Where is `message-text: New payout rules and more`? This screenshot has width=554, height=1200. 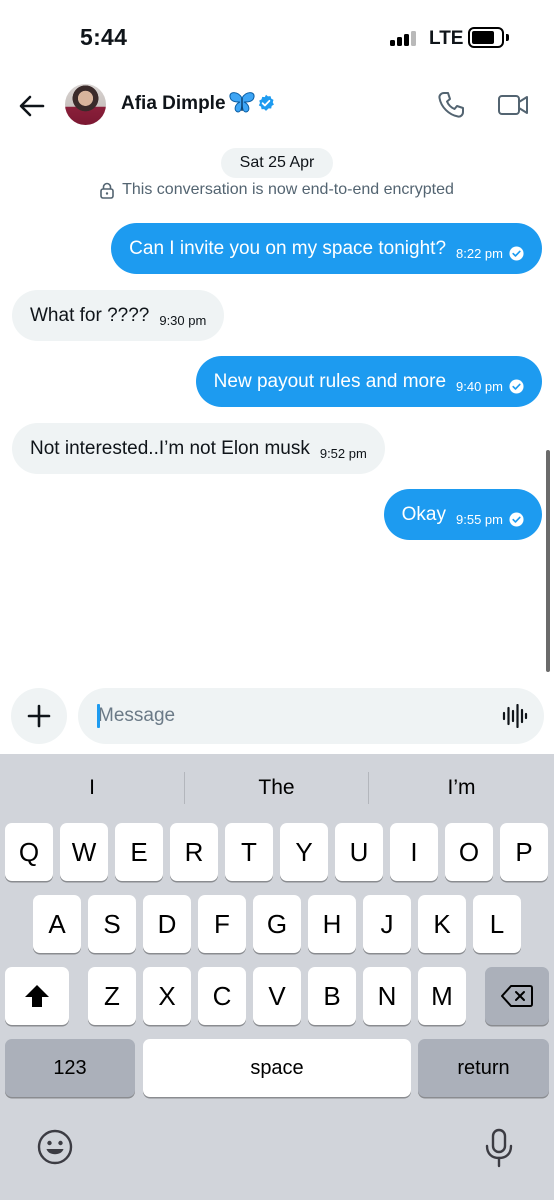
message-text: New payout rules and more is located at coordinates (330, 381).